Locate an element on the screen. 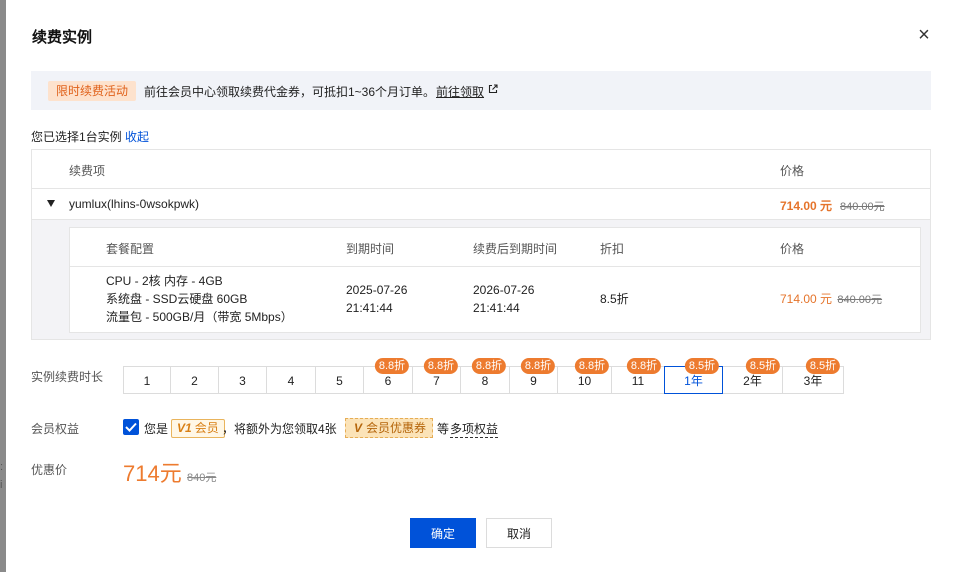 This screenshot has width=956, height=572. detail-original-price: 840.00元 is located at coordinates (860, 300).